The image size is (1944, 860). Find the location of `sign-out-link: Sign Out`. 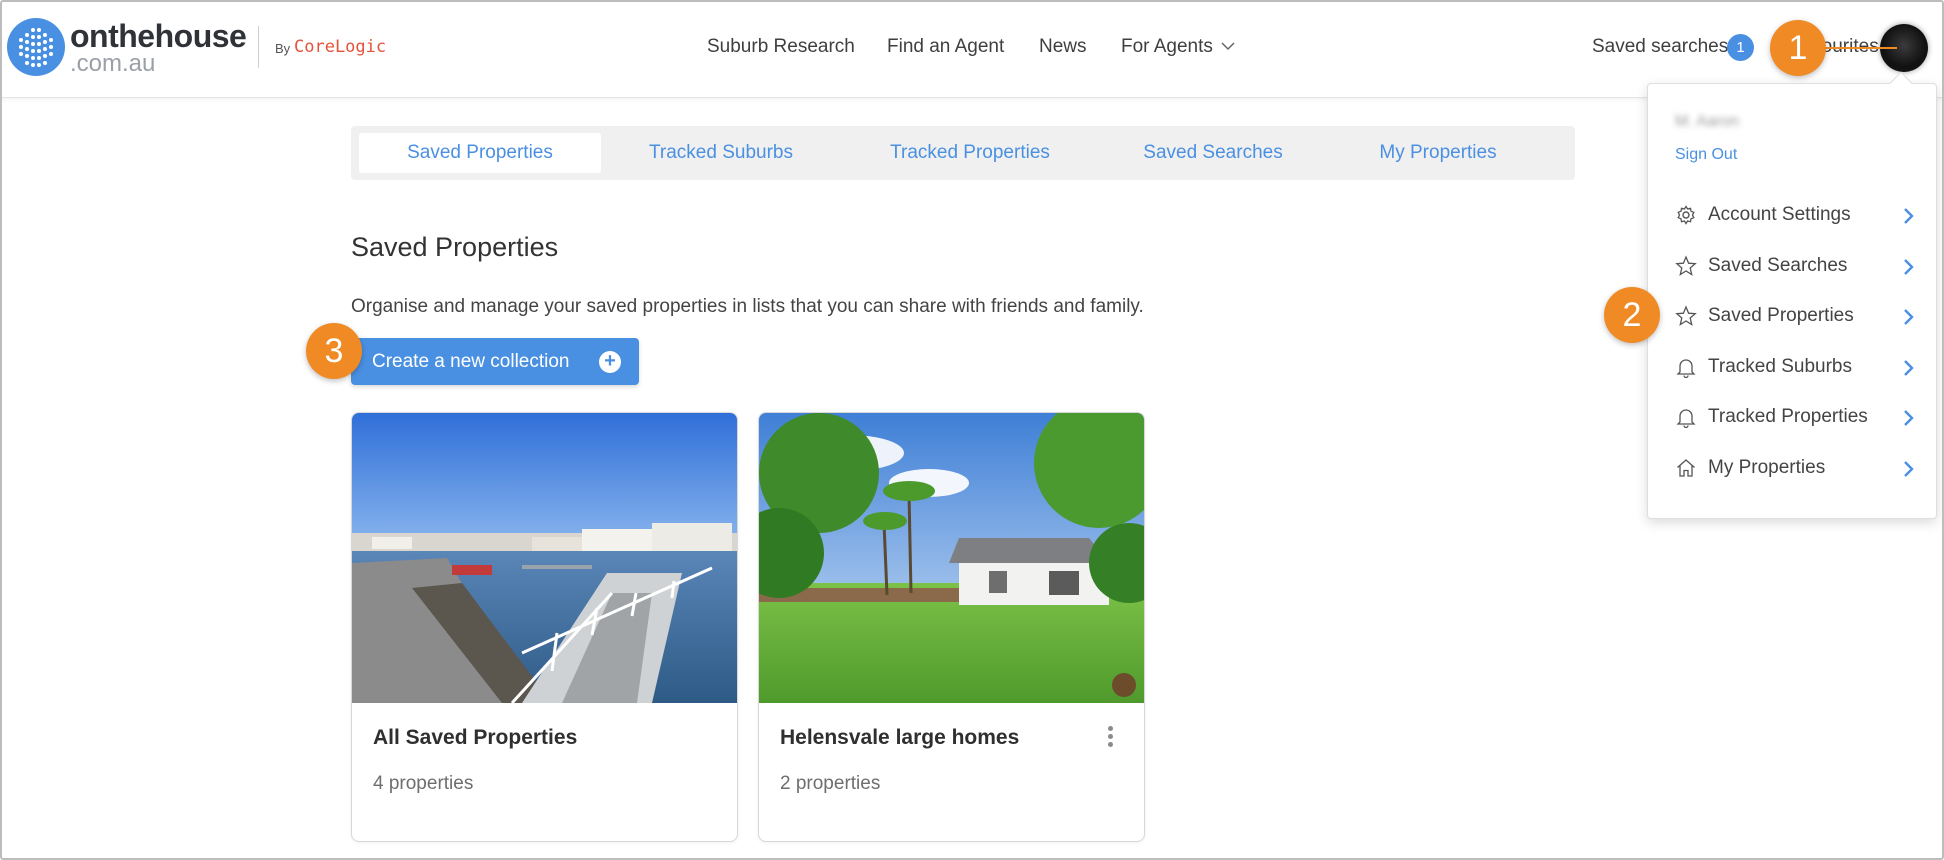

sign-out-link: Sign Out is located at coordinates (1706, 155).